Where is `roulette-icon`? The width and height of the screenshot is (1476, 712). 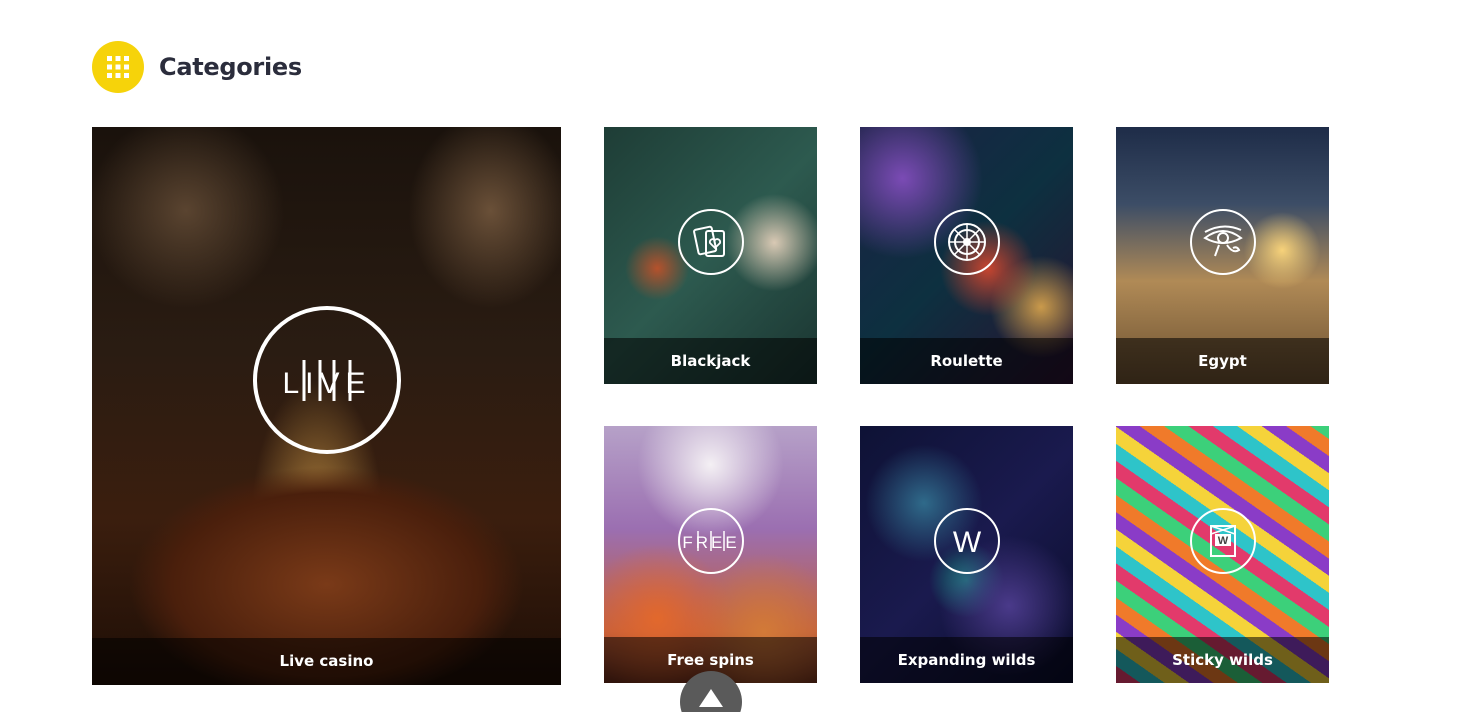
roulette-icon is located at coordinates (966, 242).